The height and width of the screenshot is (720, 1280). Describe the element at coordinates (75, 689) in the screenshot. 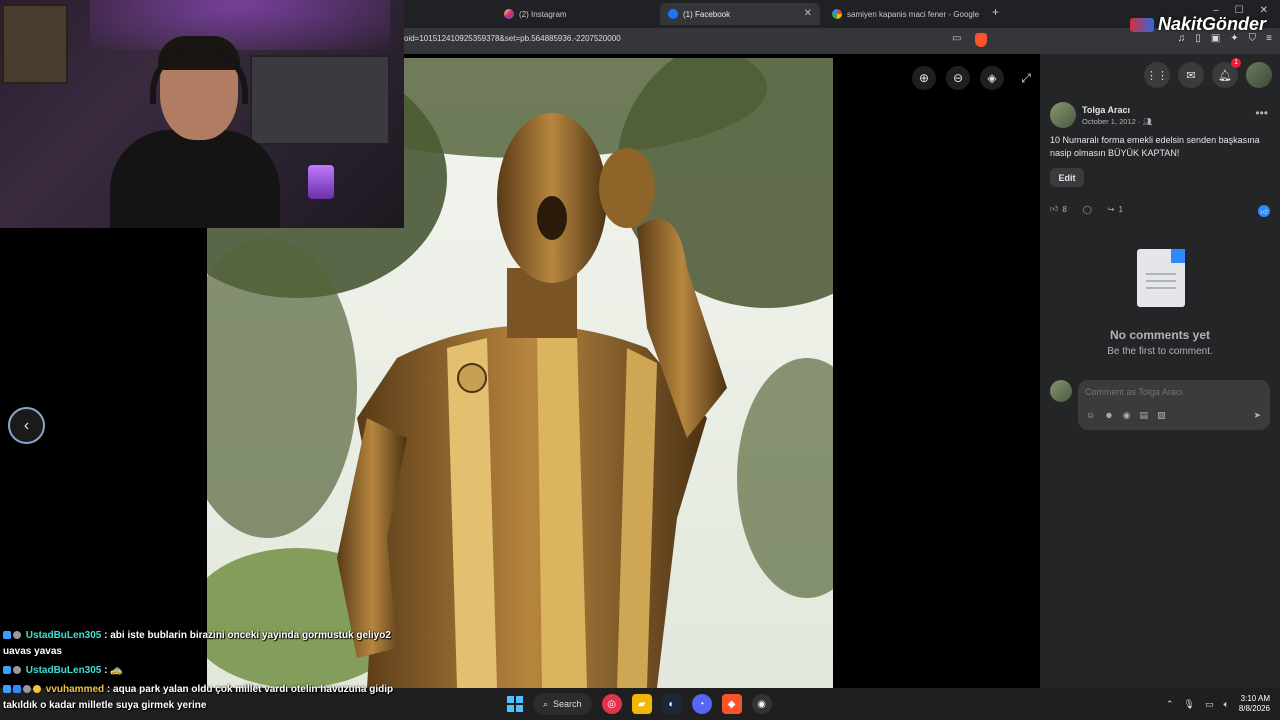

I see `chat-username: vvuhammed` at that location.